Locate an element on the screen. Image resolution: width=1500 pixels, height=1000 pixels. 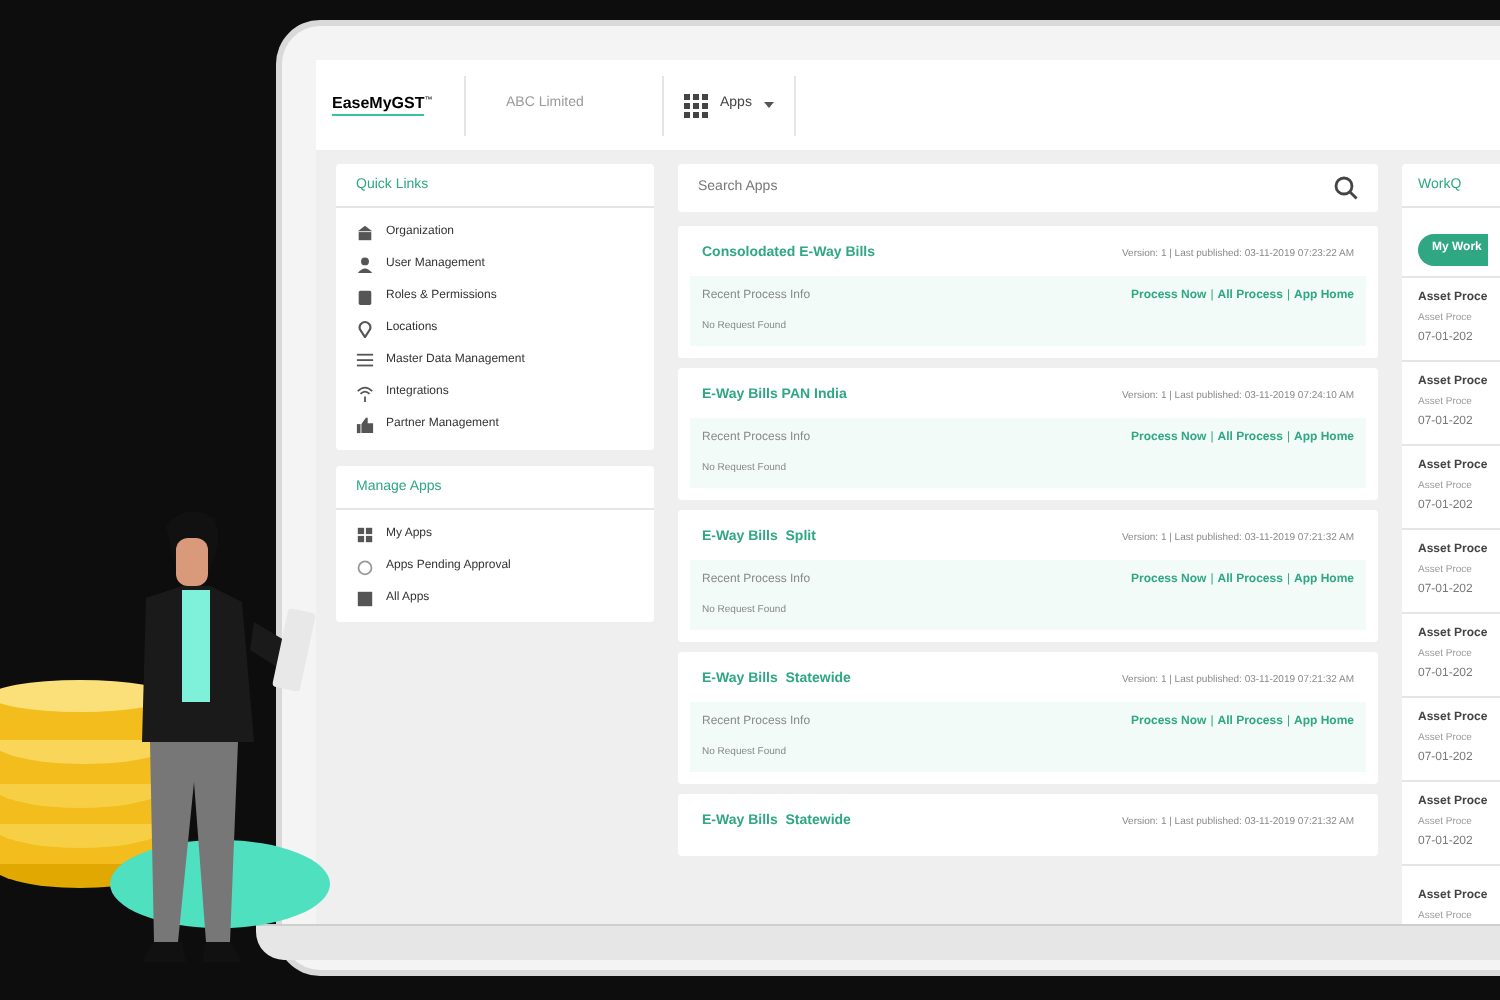
user-icon is located at coordinates (365, 264).